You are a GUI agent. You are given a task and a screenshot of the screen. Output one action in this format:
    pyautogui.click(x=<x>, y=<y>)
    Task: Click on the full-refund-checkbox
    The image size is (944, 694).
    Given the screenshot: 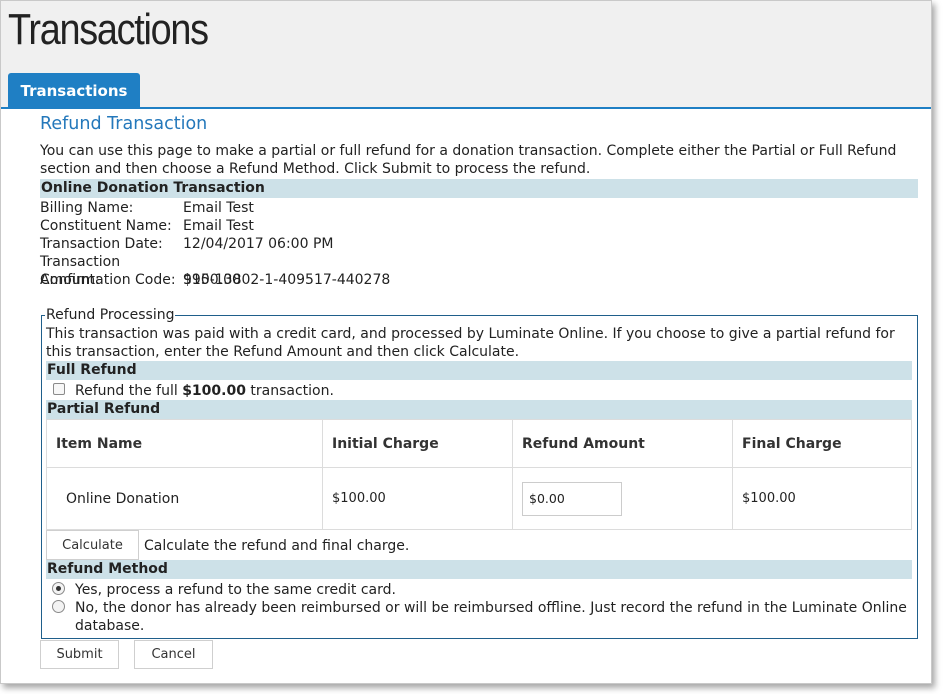 What is the action you would take?
    pyautogui.click(x=59, y=389)
    